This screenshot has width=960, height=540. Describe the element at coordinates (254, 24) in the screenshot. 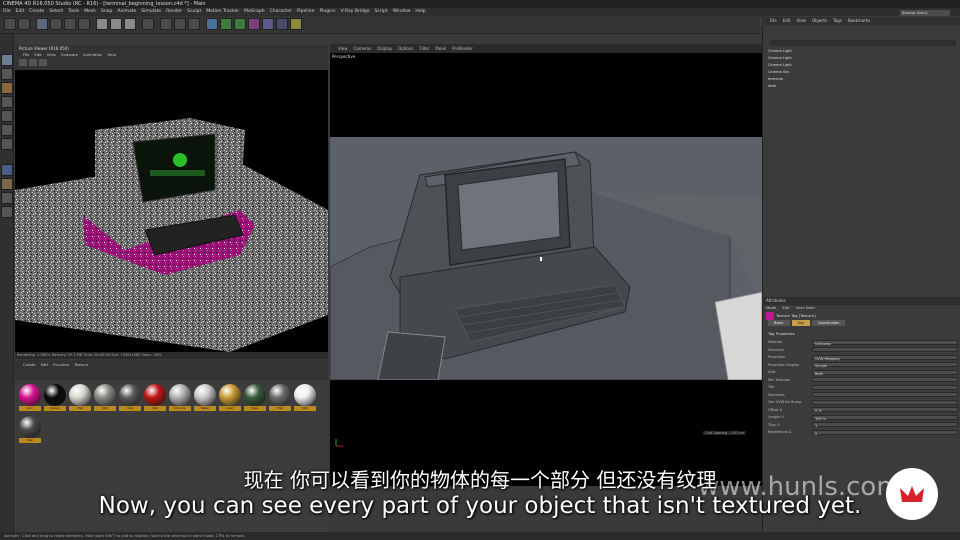

I see `deformer-icon` at that location.